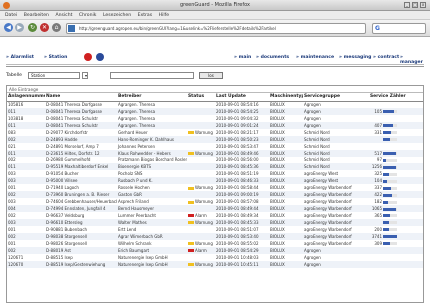  Describe the element at coordinates (11, 15) in the screenshot. I see `menu-file: Datei` at that location.